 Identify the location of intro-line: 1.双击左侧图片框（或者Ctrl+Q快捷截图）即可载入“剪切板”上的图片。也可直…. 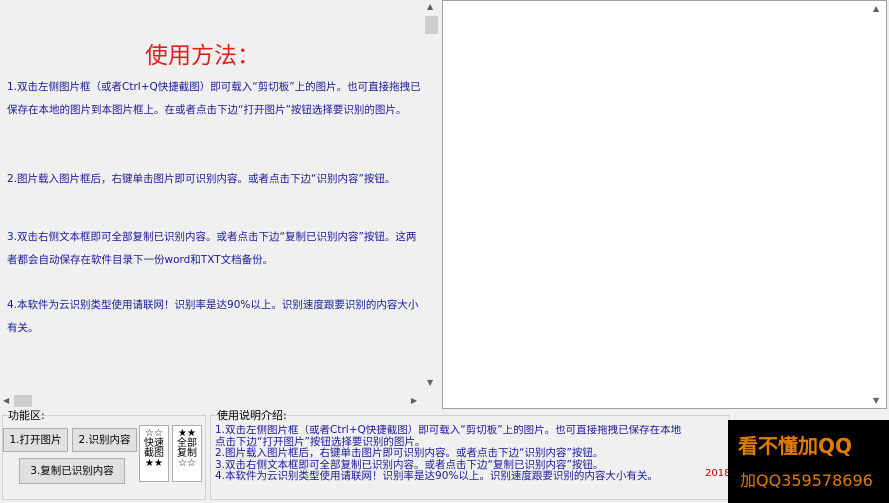
(448, 430).